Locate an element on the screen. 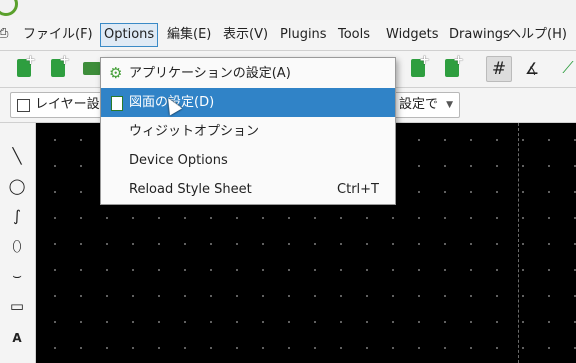 This screenshot has width=576, height=363. menu-edit: 編集(E) is located at coordinates (189, 35).